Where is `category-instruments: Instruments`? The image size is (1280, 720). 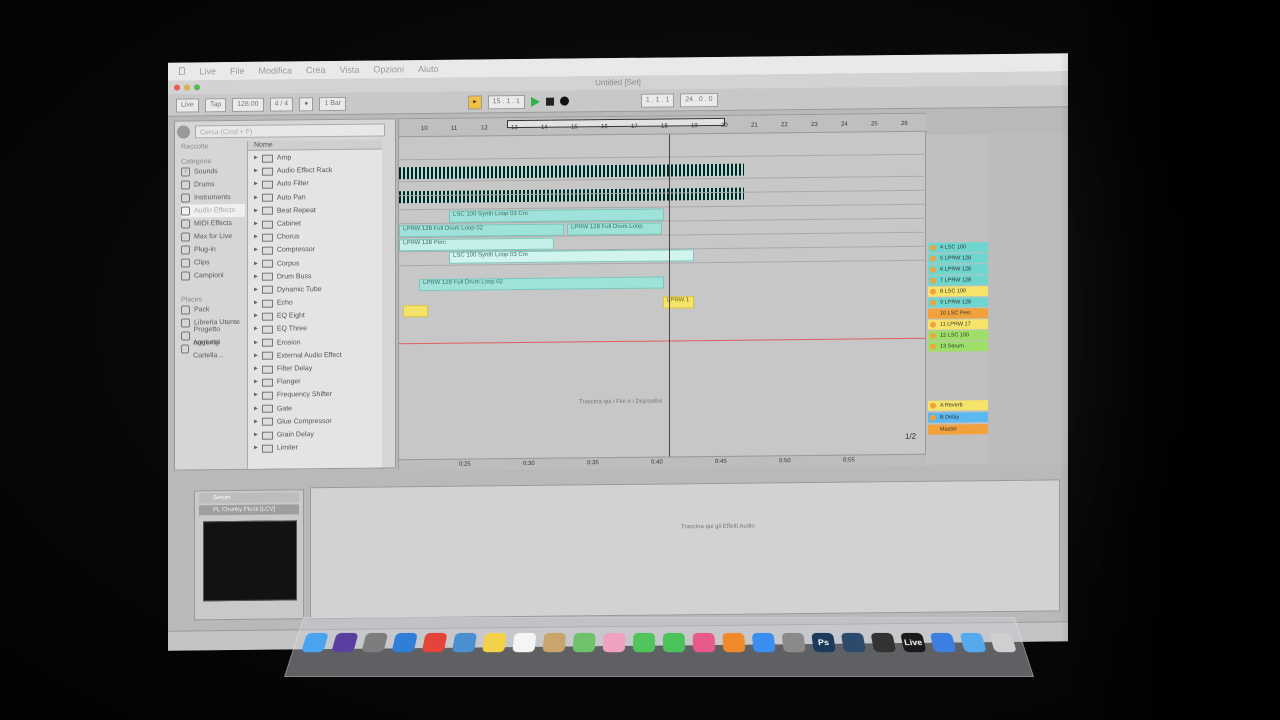
category-instruments: Instruments is located at coordinates (213, 198).